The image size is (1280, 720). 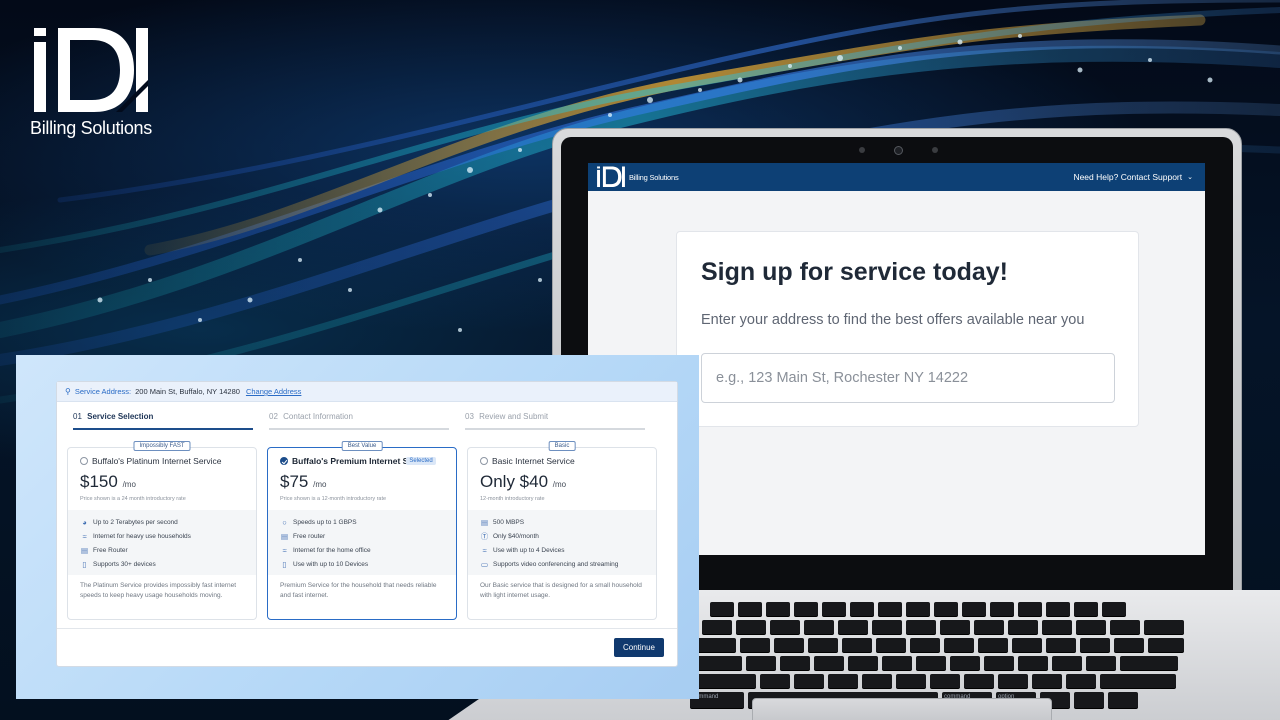 What do you see at coordinates (284, 536) in the screenshot?
I see `router-icon: ▤` at bounding box center [284, 536].